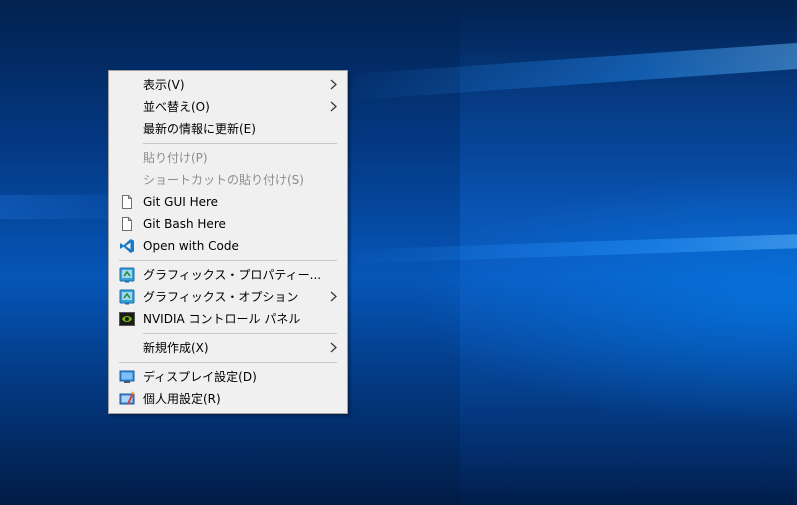 This screenshot has height=505, width=797. What do you see at coordinates (181, 202) in the screenshot?
I see `menu-item-label: Git GUI Here` at bounding box center [181, 202].